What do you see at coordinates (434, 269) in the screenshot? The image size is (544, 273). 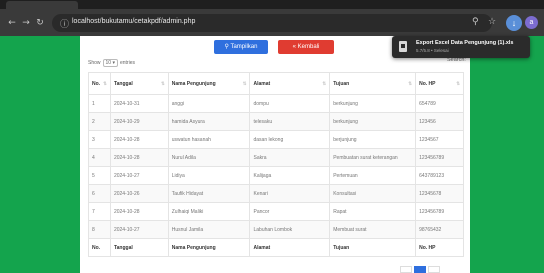 I see `pagination-next` at bounding box center [434, 269].